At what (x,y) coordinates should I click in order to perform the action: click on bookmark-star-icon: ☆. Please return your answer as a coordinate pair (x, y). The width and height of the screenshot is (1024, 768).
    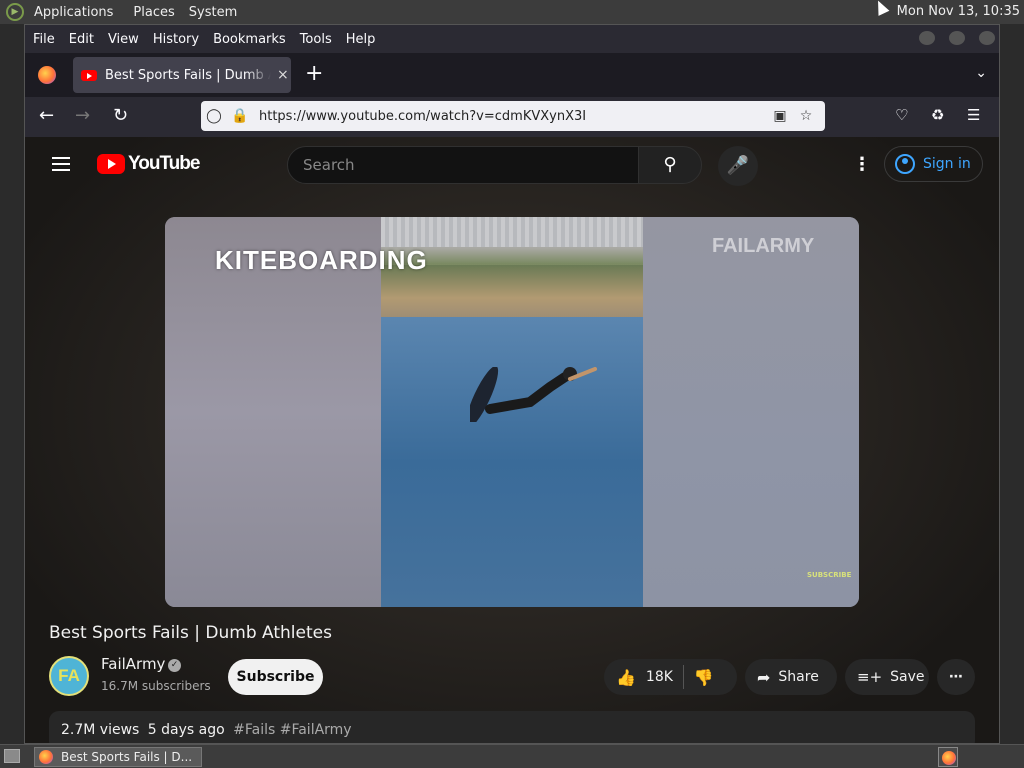
    Looking at the image, I should click on (806, 116).